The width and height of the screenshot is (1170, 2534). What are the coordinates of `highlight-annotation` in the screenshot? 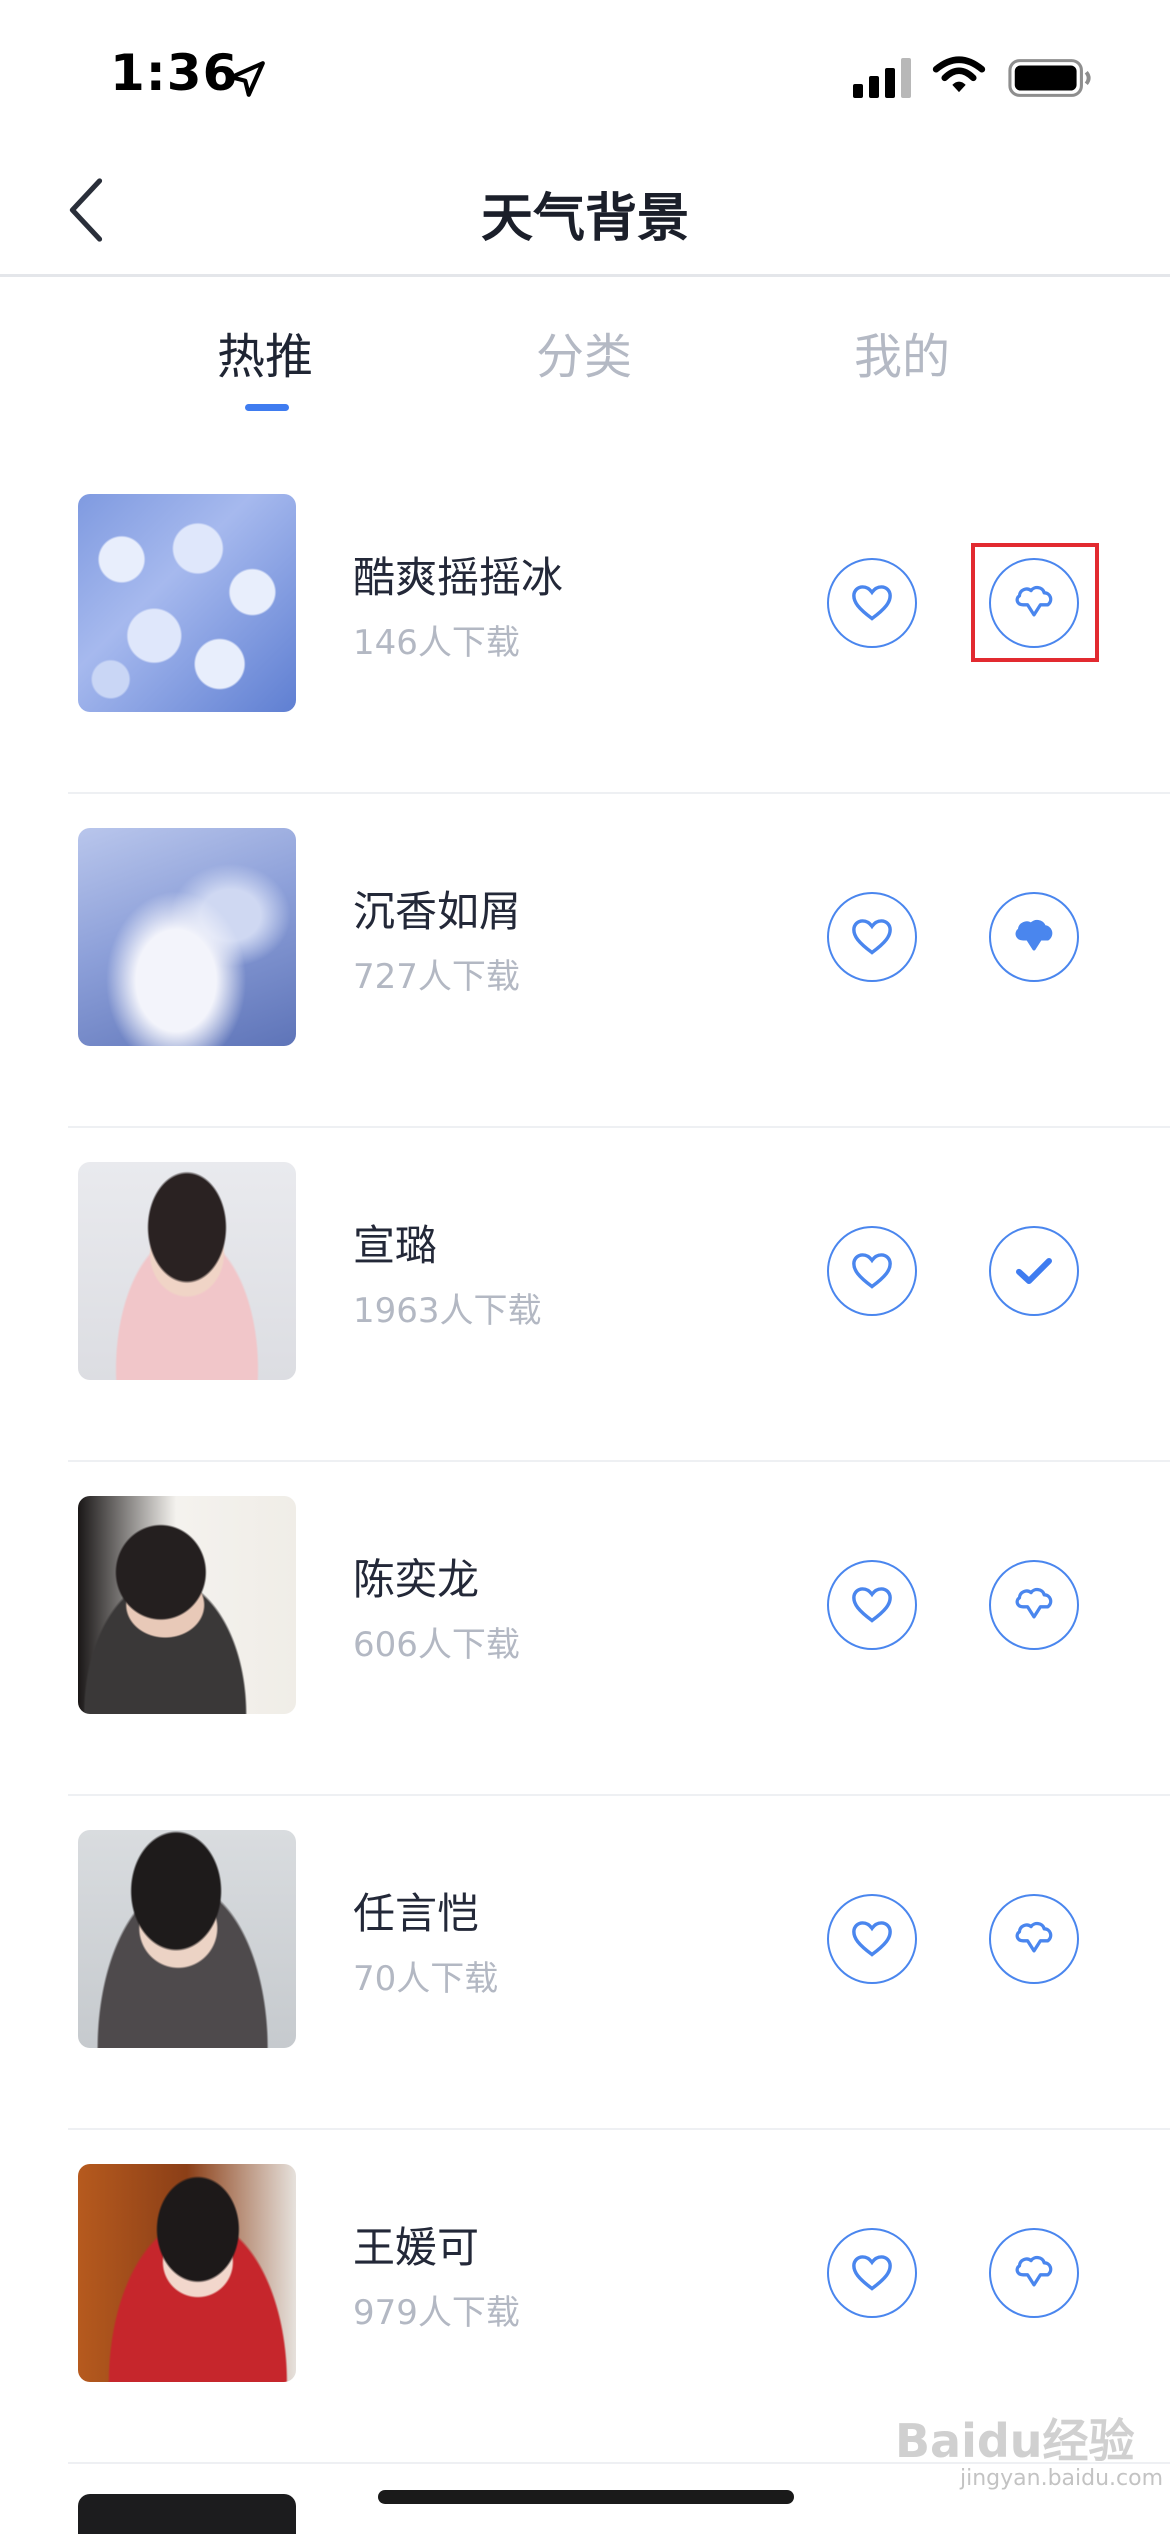 It's located at (1035, 602).